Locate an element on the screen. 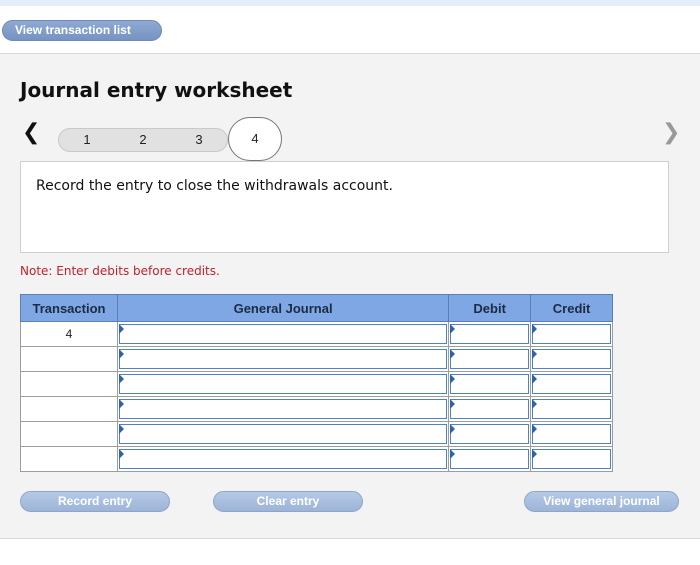  record-entry-button: Record entry is located at coordinates (95, 501).